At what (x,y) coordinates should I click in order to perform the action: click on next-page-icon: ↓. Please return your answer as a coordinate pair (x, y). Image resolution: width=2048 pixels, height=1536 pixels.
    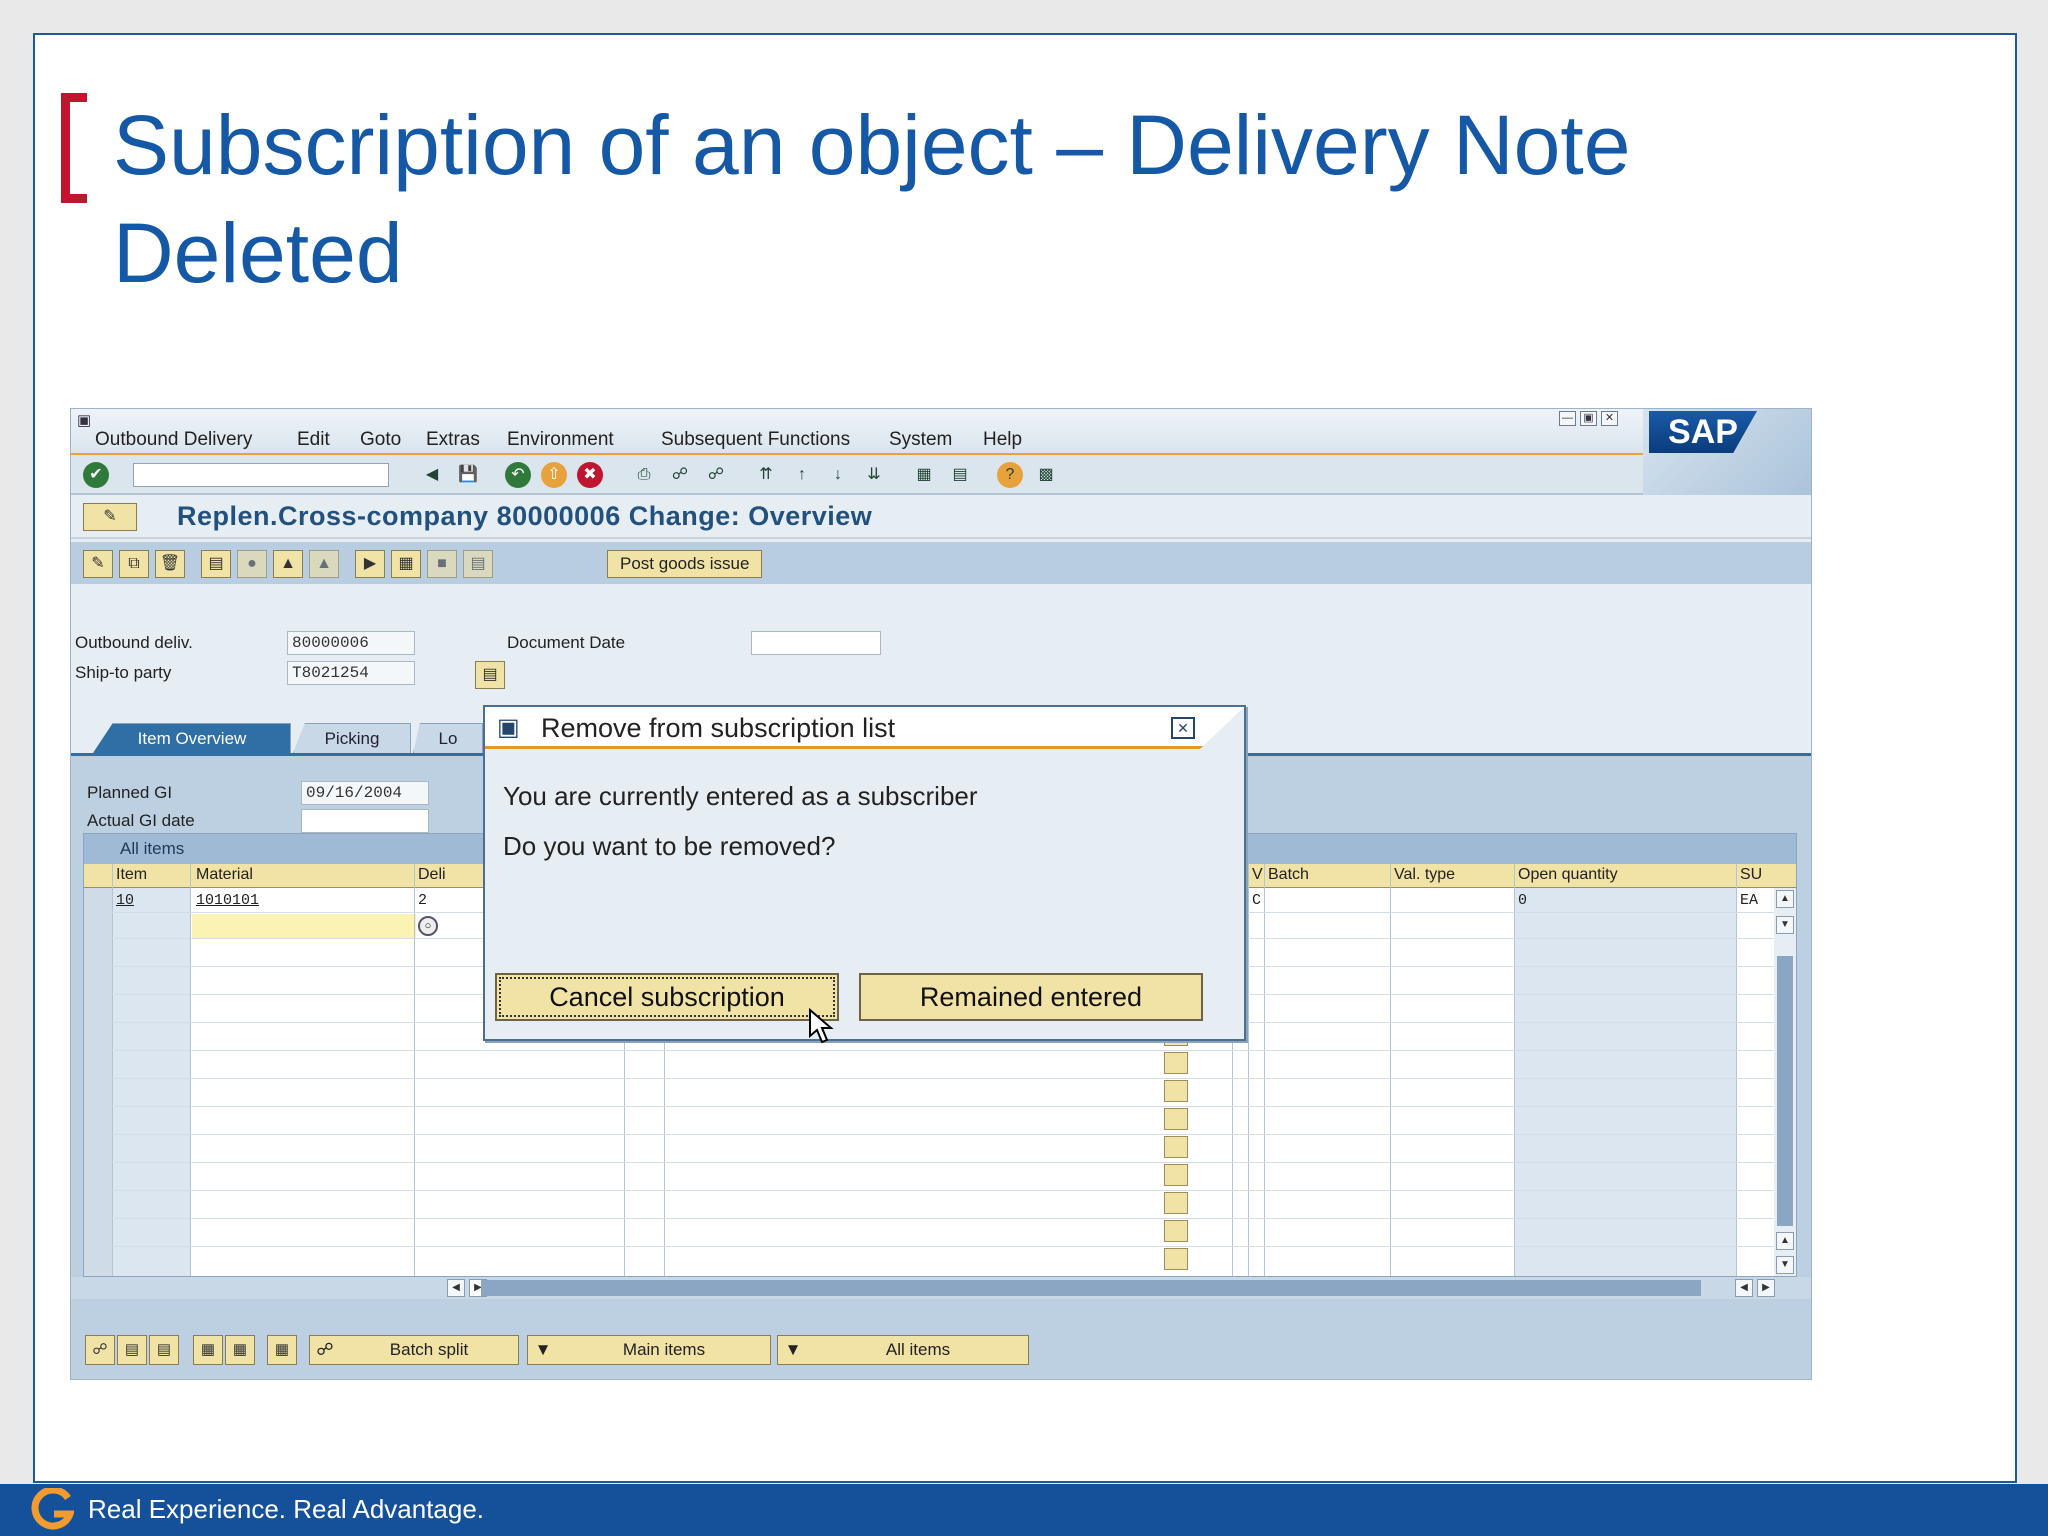
    Looking at the image, I should click on (838, 475).